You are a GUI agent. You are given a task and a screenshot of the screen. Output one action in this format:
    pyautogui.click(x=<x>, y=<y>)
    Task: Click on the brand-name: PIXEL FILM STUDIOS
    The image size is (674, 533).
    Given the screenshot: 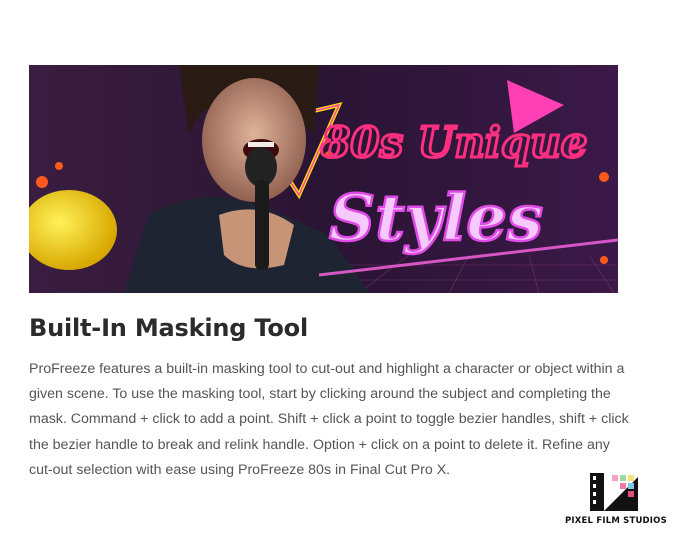 What is the action you would take?
    pyautogui.click(x=616, y=521)
    